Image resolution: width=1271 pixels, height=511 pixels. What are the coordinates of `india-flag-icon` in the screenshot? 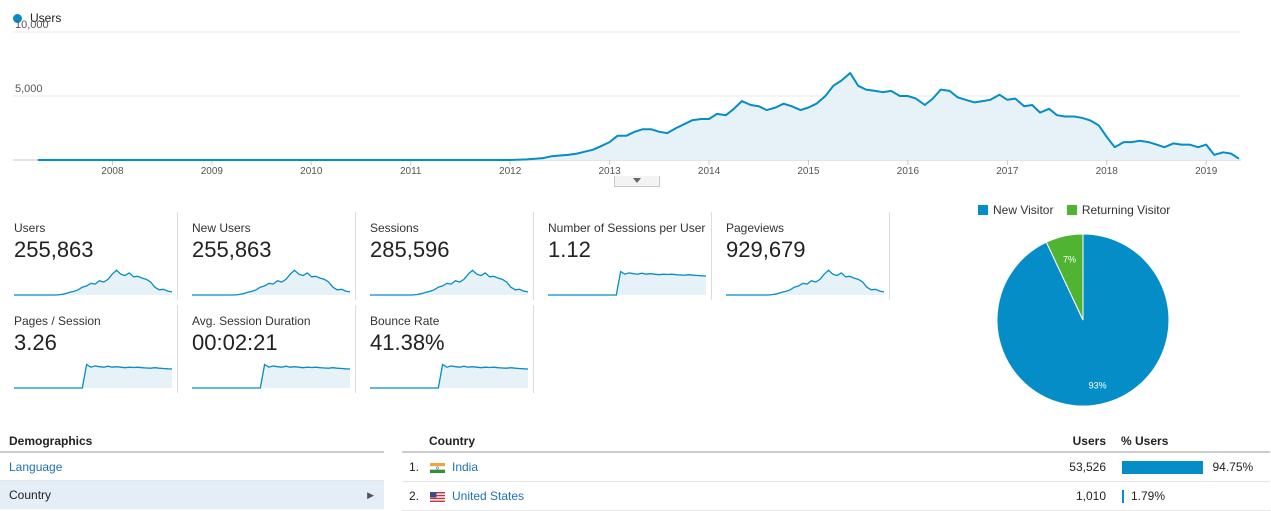 It's located at (437, 468).